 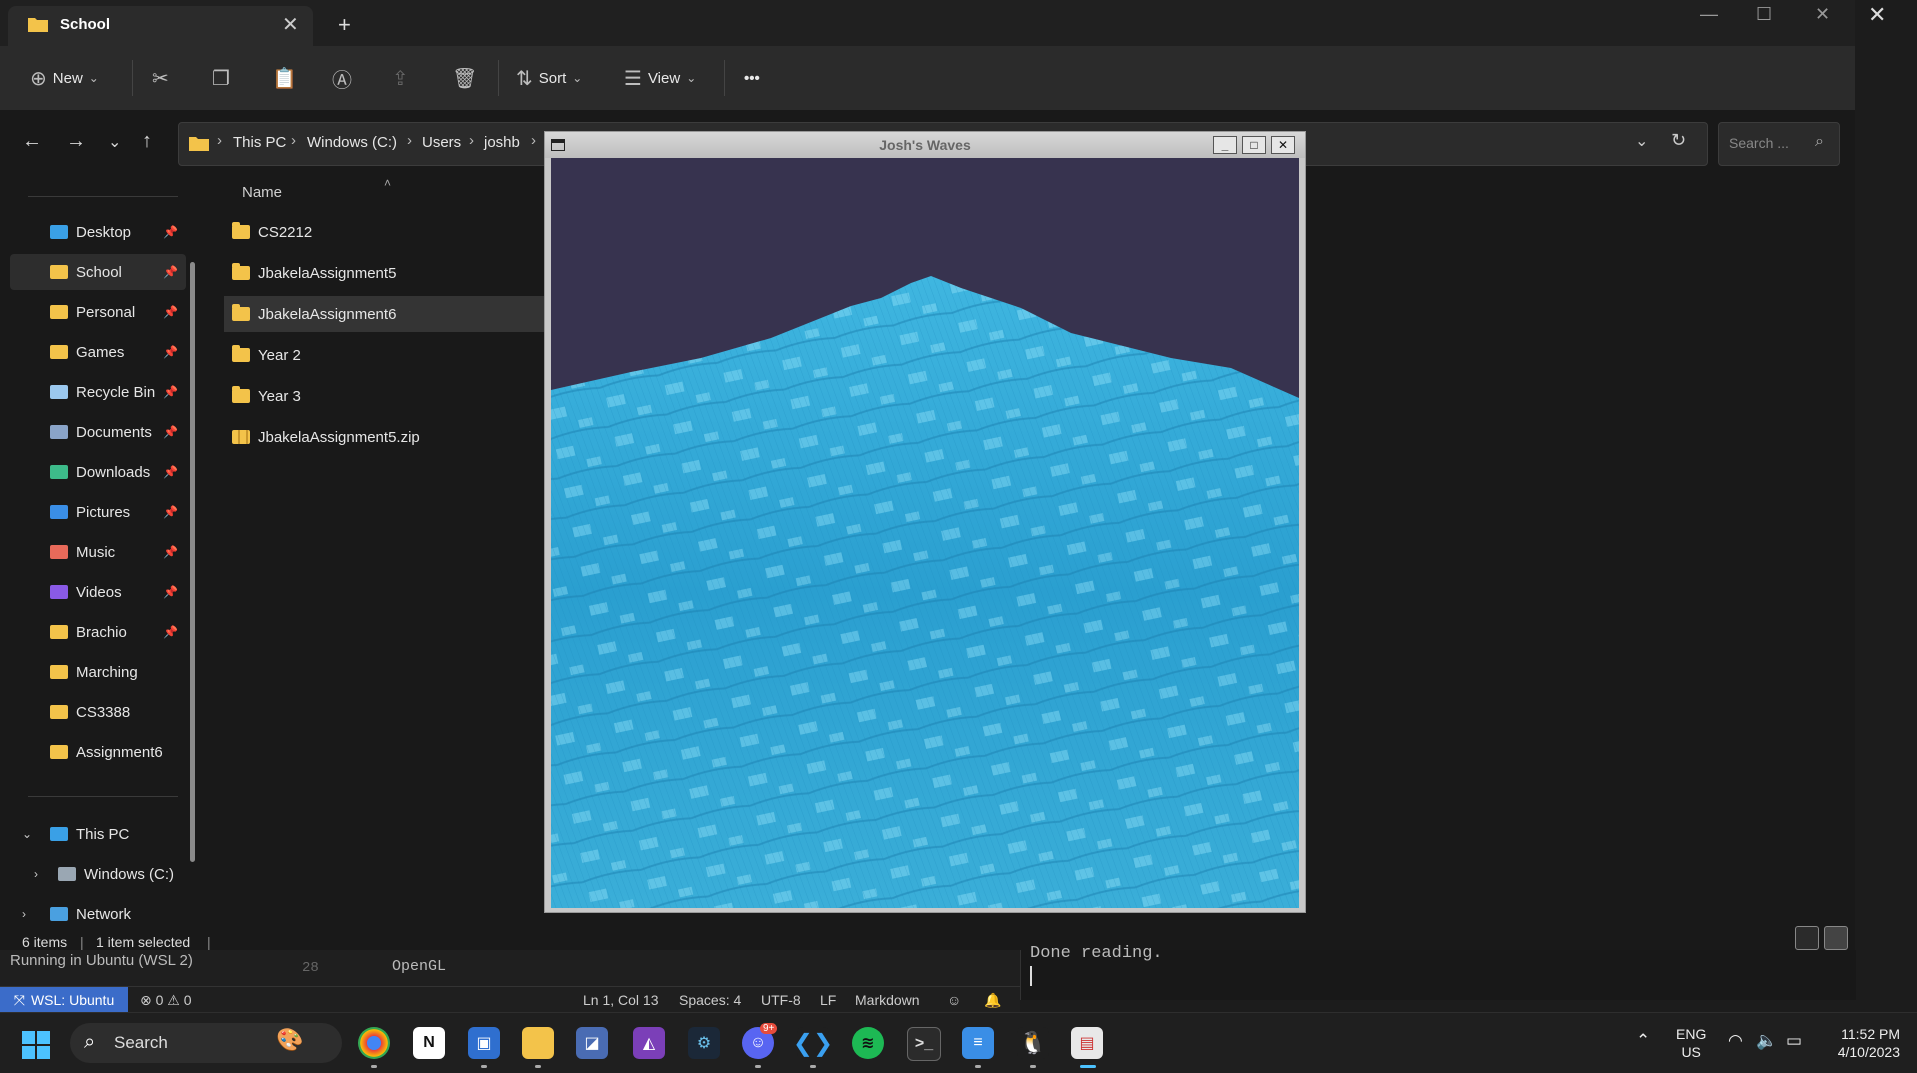 What do you see at coordinates (538, 1043) in the screenshot?
I see `file-explorer-icon` at bounding box center [538, 1043].